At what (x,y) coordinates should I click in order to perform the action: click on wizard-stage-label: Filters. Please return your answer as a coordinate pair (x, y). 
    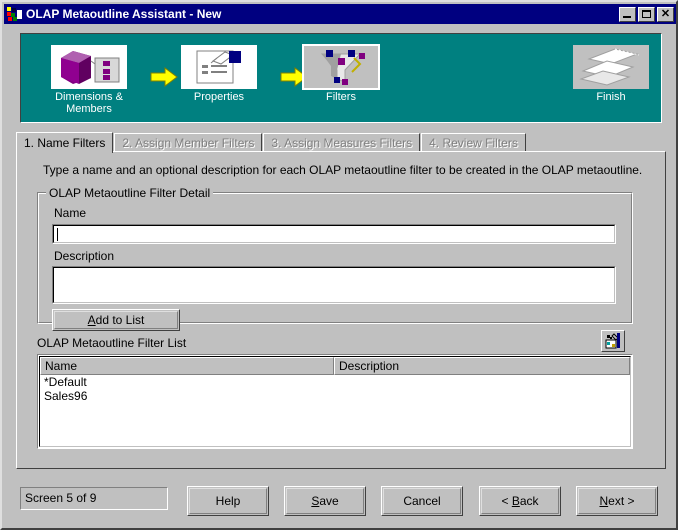
    Looking at the image, I should click on (341, 97).